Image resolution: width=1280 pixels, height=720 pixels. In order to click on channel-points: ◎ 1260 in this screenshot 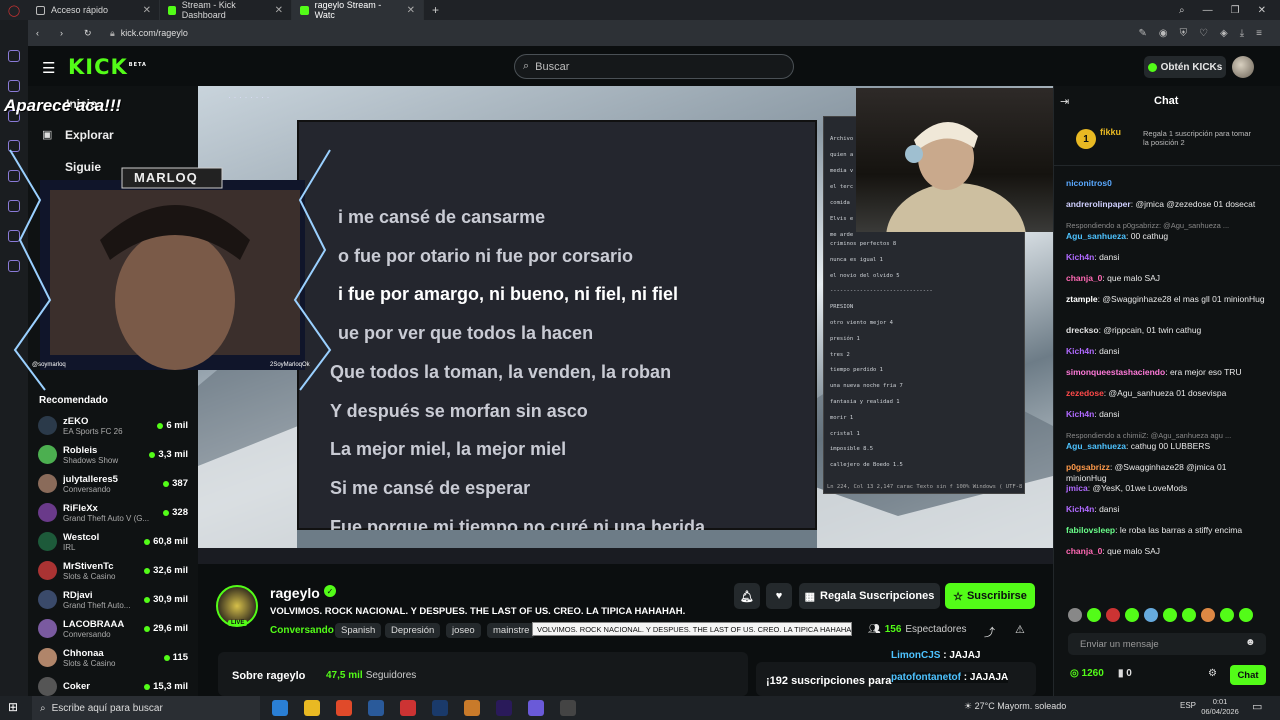, I will do `click(1087, 673)`.